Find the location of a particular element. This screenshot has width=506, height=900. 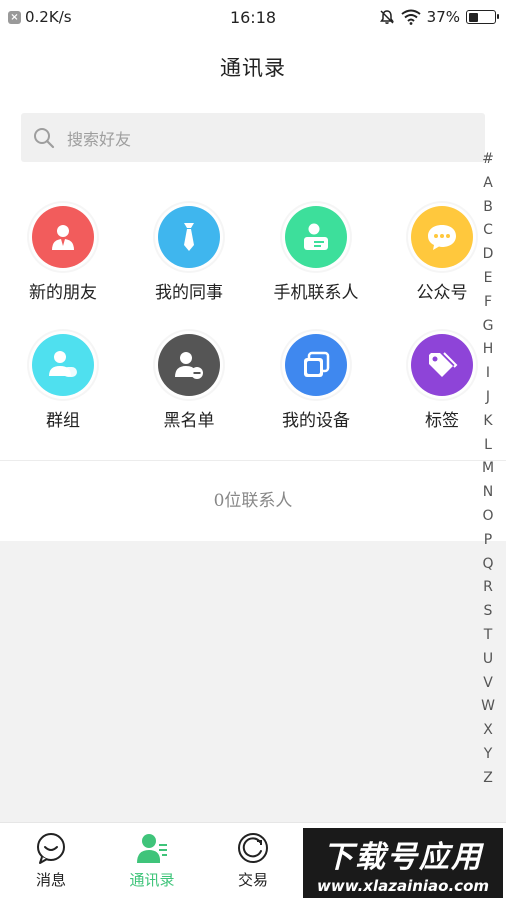

contacts-icon is located at coordinates (152, 848).